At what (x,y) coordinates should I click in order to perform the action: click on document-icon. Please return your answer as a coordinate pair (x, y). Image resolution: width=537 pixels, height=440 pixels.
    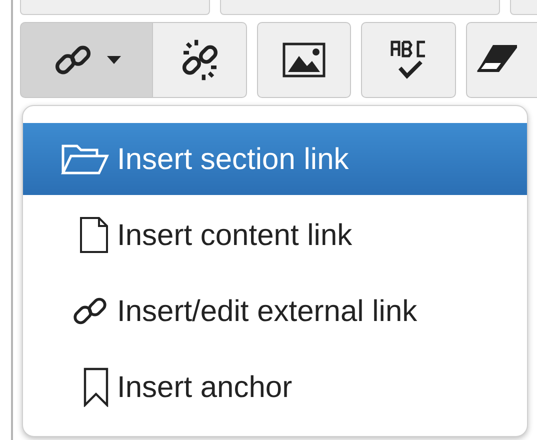
    Looking at the image, I should click on (94, 235).